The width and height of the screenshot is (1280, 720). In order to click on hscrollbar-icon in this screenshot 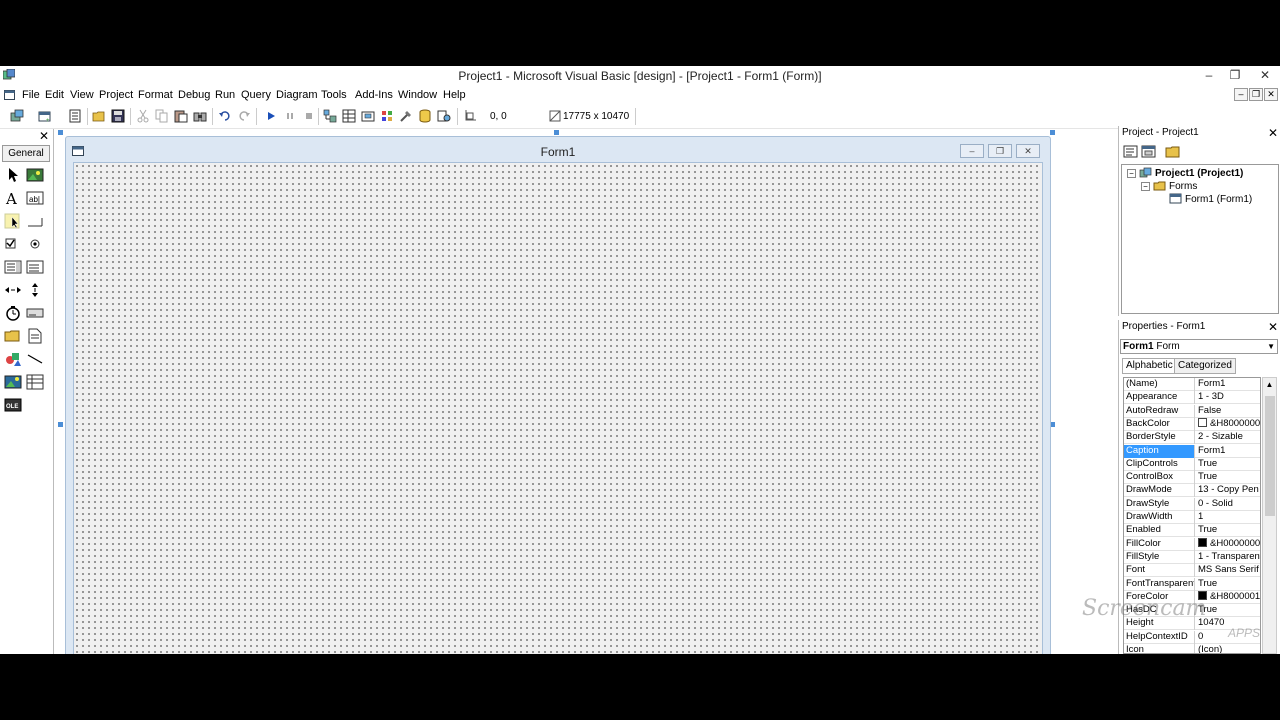, I will do `click(13, 290)`.